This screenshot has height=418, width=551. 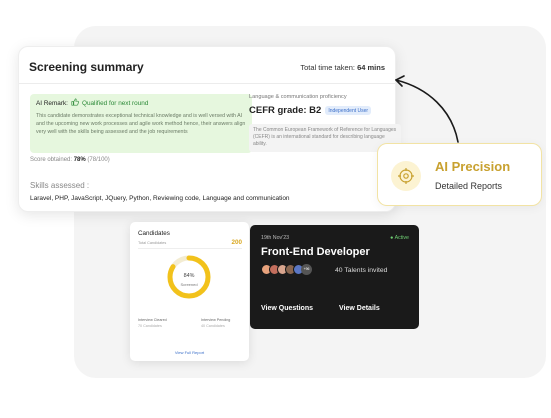 I want to click on time-taken: Total time taken: 64 mins, so click(x=342, y=67).